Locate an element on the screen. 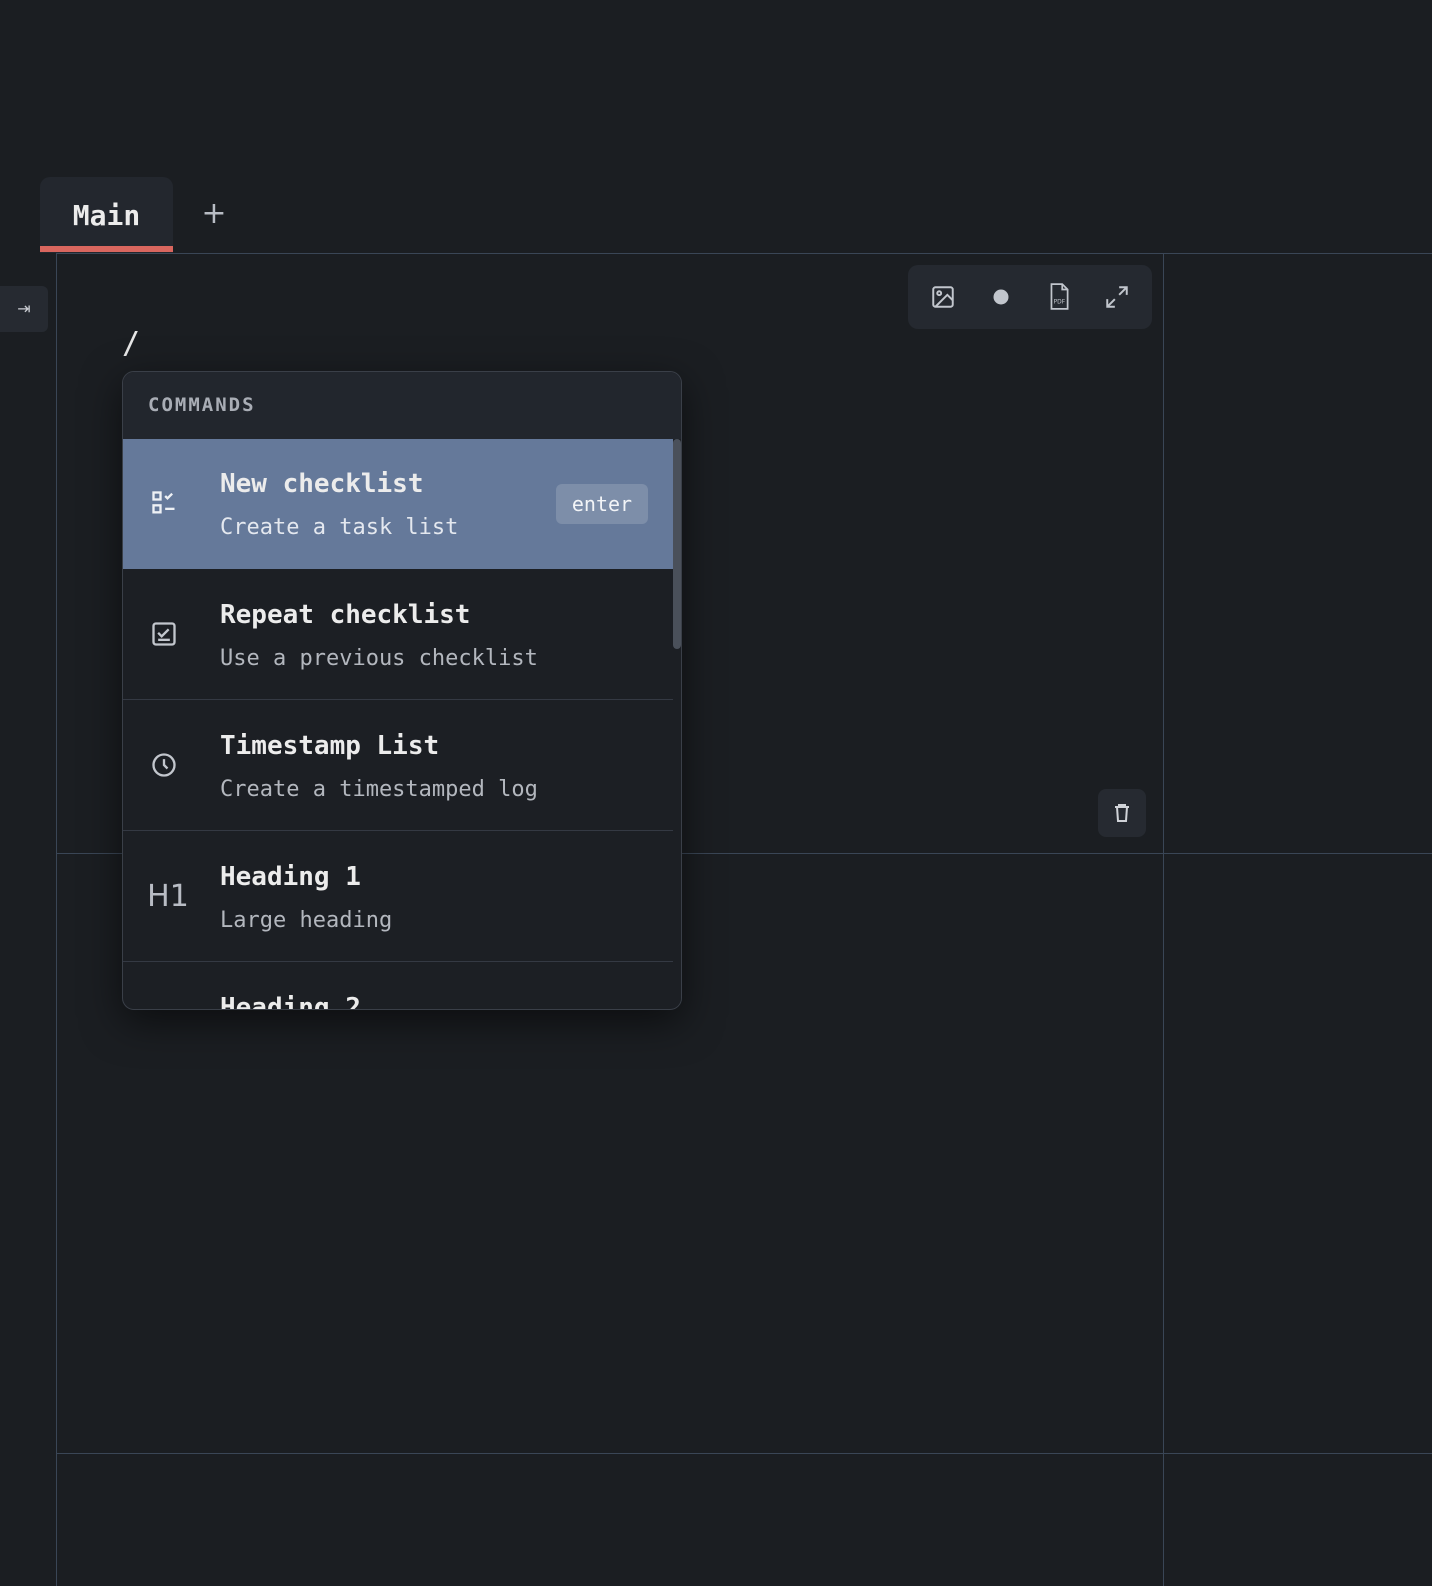  command-item-subtitle: Create a task list is located at coordinates (339, 527).